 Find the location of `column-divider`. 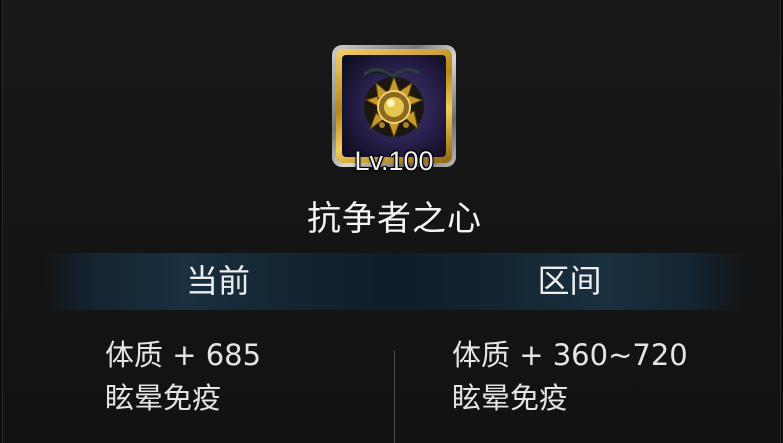

column-divider is located at coordinates (394, 396).